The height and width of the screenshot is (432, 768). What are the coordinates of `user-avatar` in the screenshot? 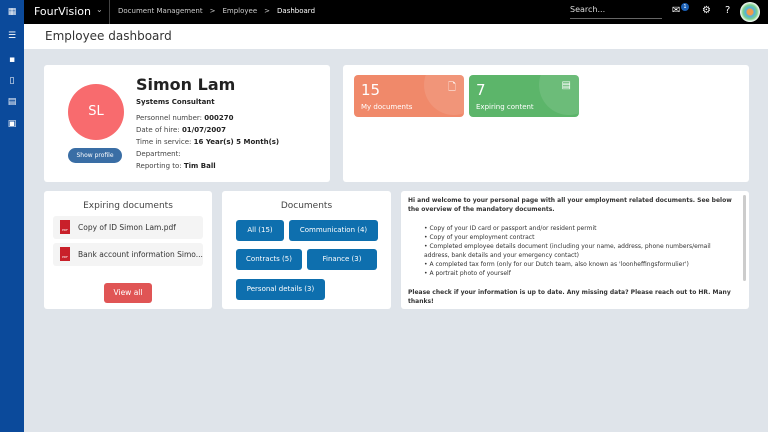 It's located at (750, 12).